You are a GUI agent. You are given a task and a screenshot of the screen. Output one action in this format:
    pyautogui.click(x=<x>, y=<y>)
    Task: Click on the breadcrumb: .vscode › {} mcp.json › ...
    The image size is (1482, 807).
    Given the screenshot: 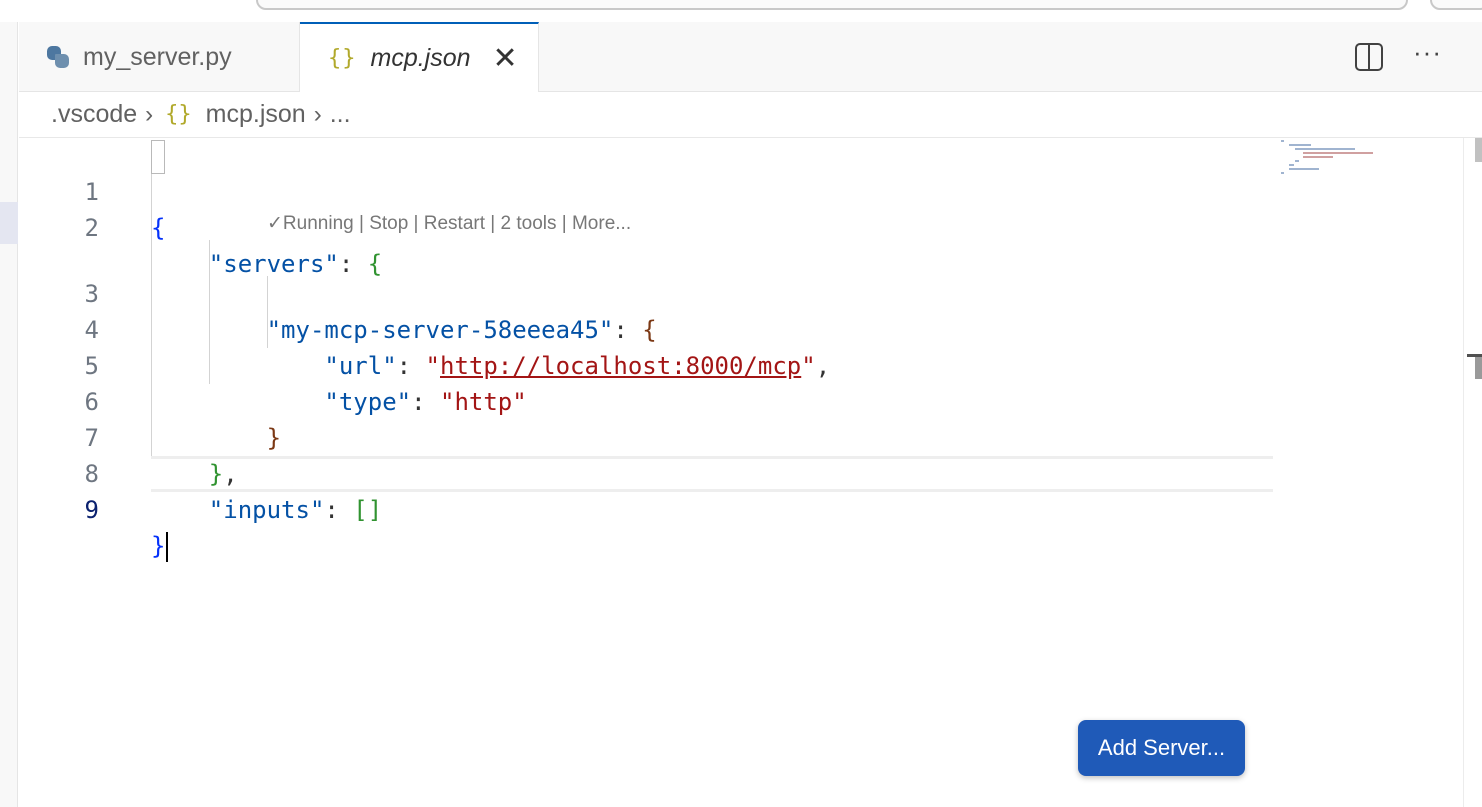 What is the action you would take?
    pyautogui.click(x=750, y=115)
    